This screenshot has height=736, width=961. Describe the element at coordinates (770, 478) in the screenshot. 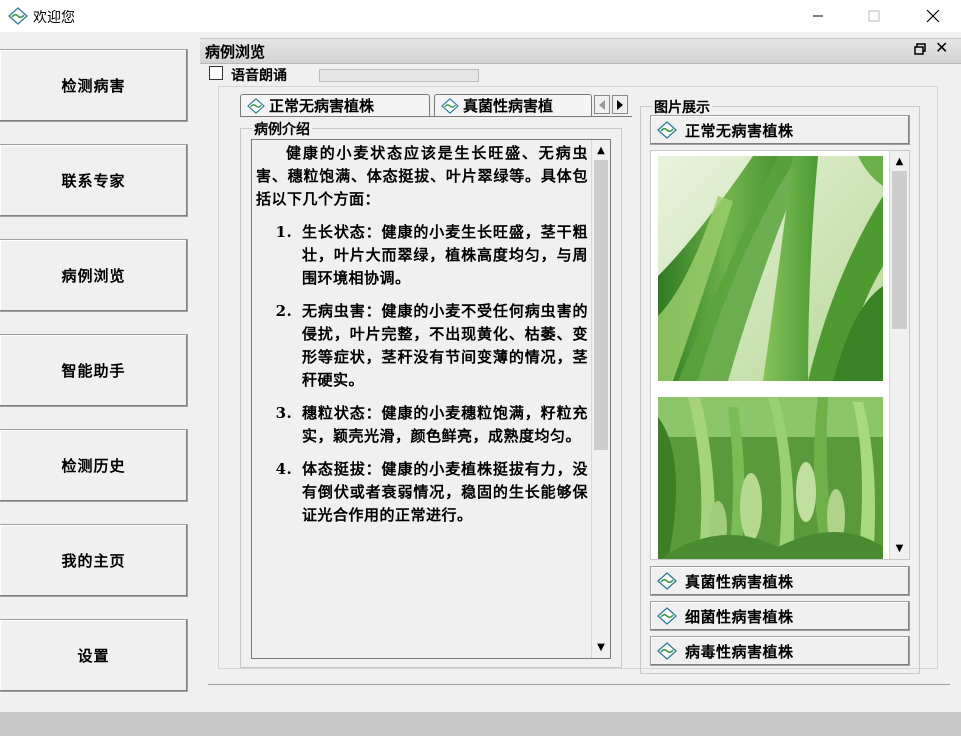

I see `wheat-field-image` at that location.